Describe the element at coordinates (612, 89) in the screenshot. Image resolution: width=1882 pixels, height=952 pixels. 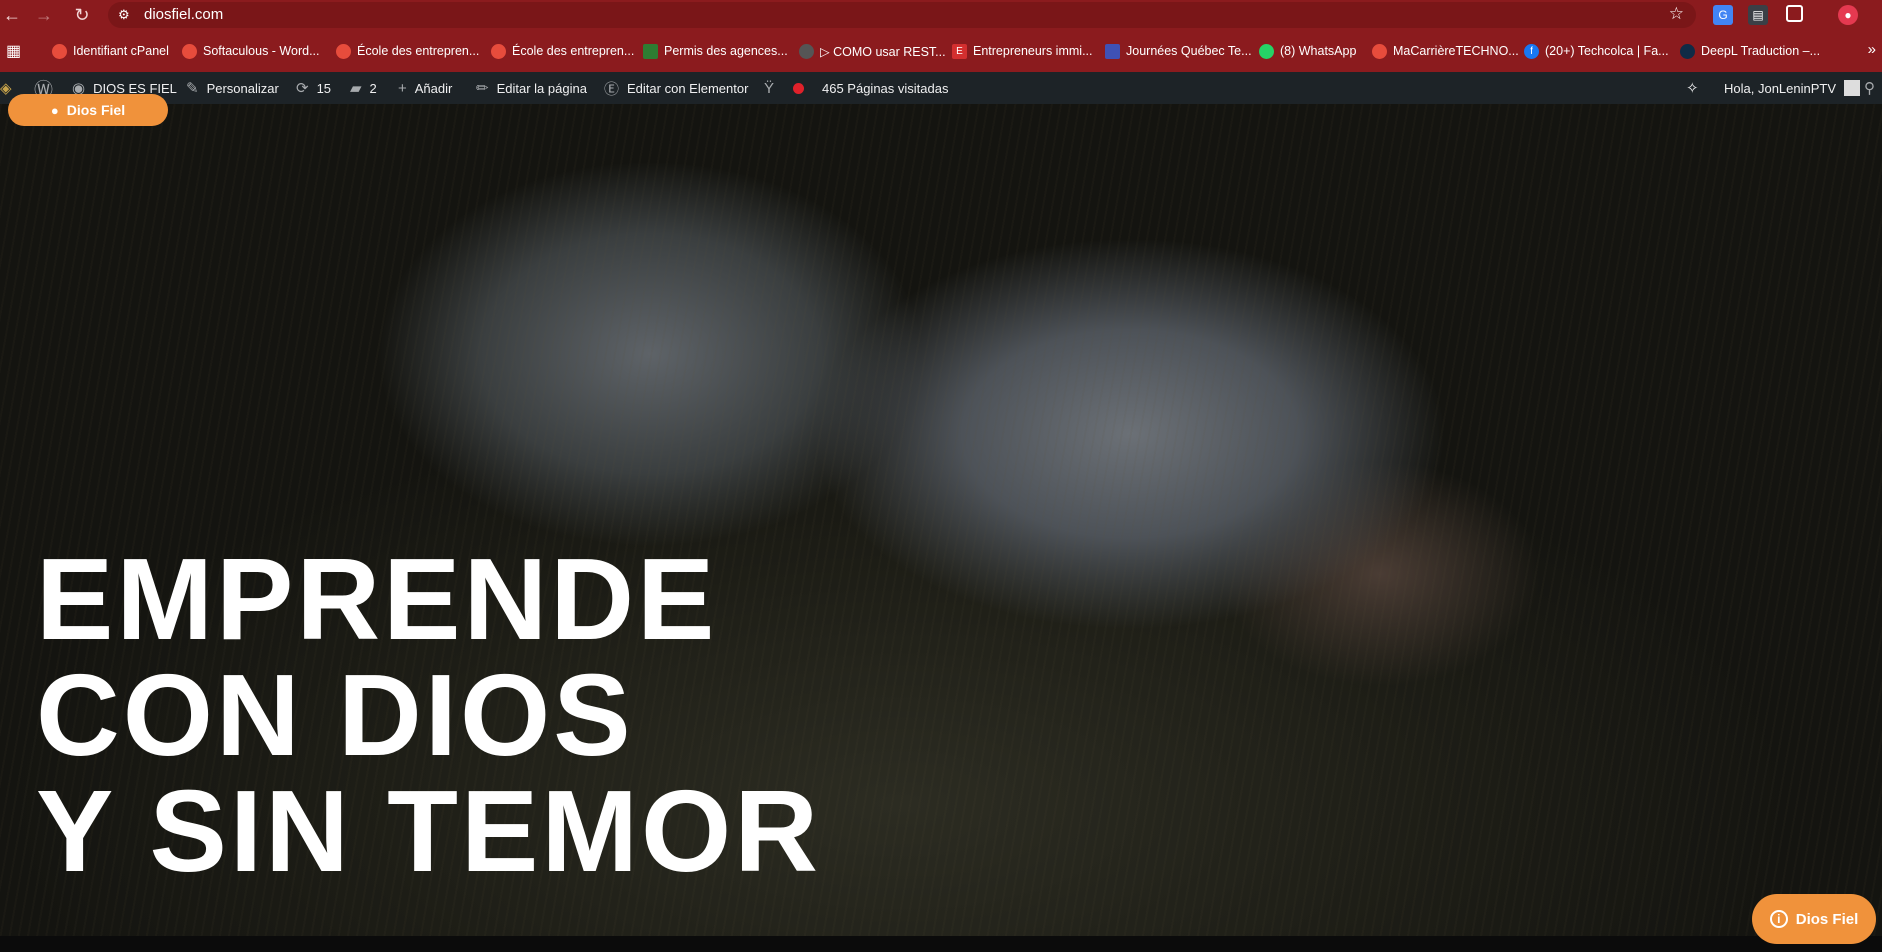
I see `elementor-icon: Ⓔ` at that location.